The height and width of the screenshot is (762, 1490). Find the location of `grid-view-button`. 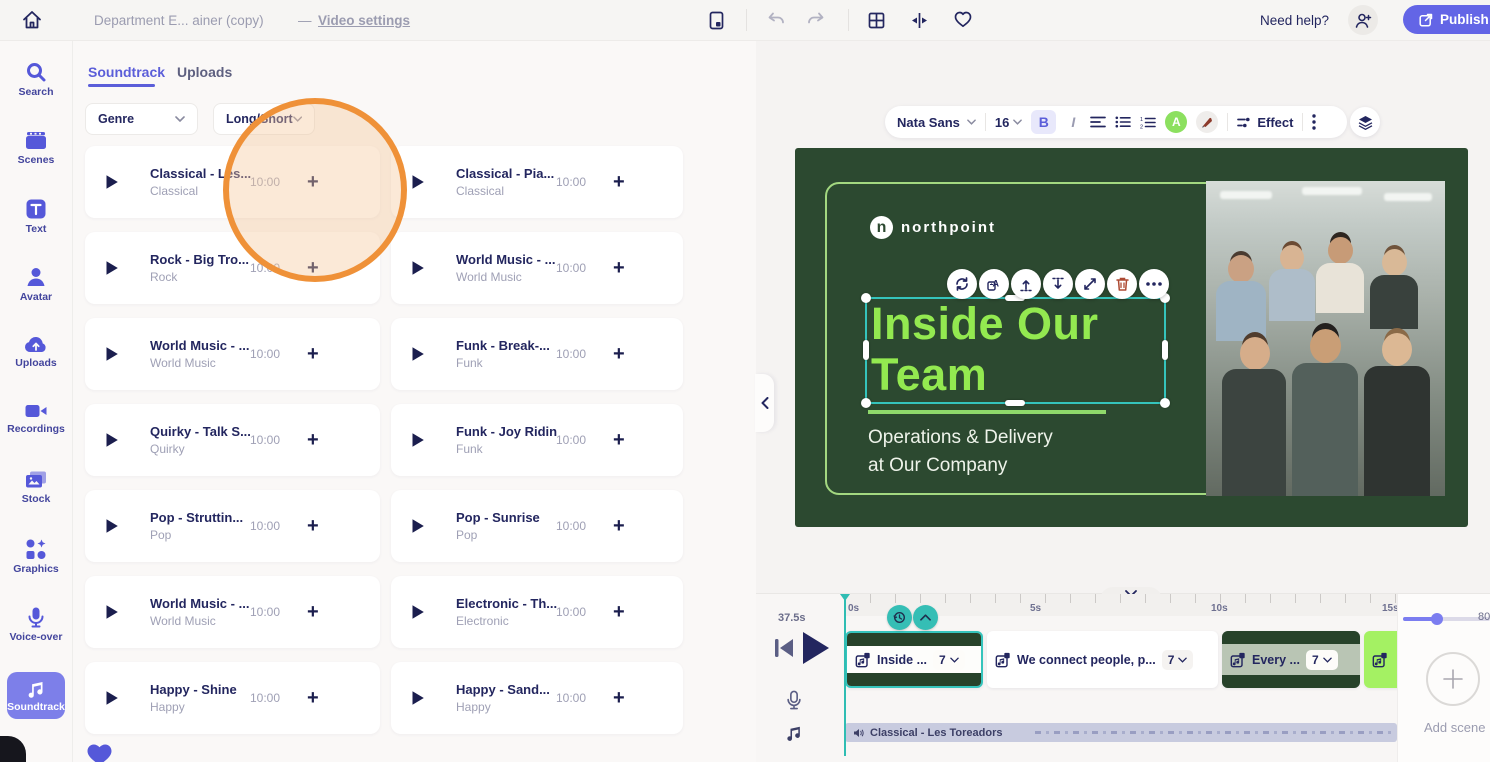

grid-view-button is located at coordinates (876, 20).